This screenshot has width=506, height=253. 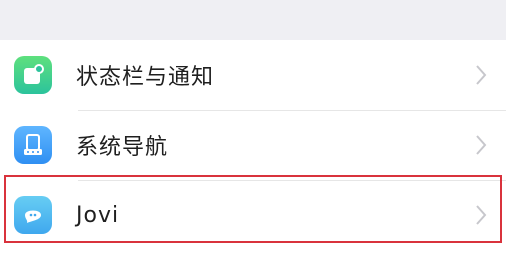 What do you see at coordinates (122, 147) in the screenshot?
I see `settings-item-label: 系统导航` at bounding box center [122, 147].